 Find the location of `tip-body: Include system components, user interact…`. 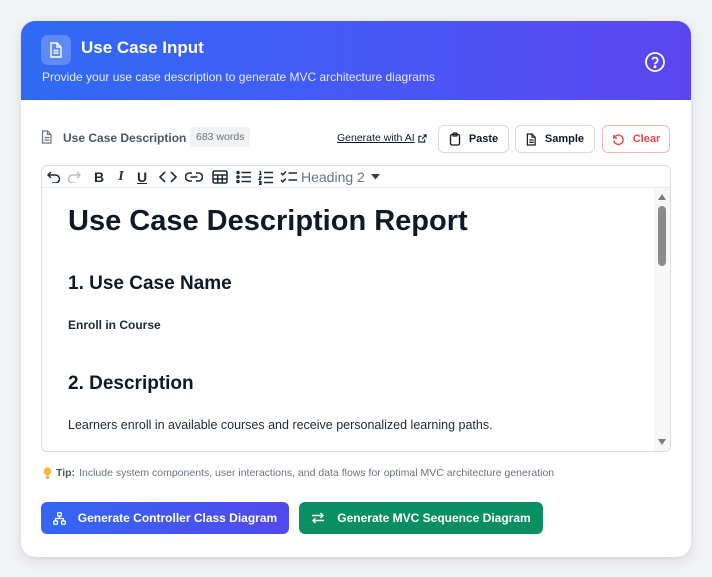

tip-body: Include system components, user interact… is located at coordinates (317, 473).